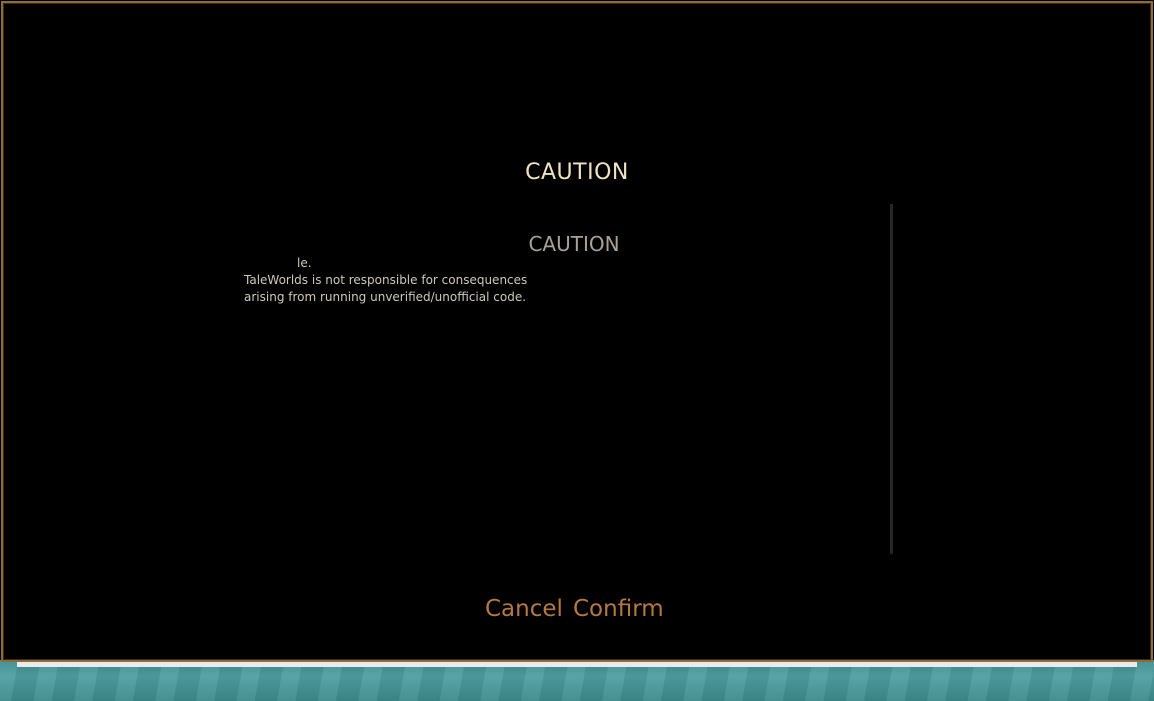 The width and height of the screenshot is (1154, 701). I want to click on message-heading: CAUTION, so click(574, 244).